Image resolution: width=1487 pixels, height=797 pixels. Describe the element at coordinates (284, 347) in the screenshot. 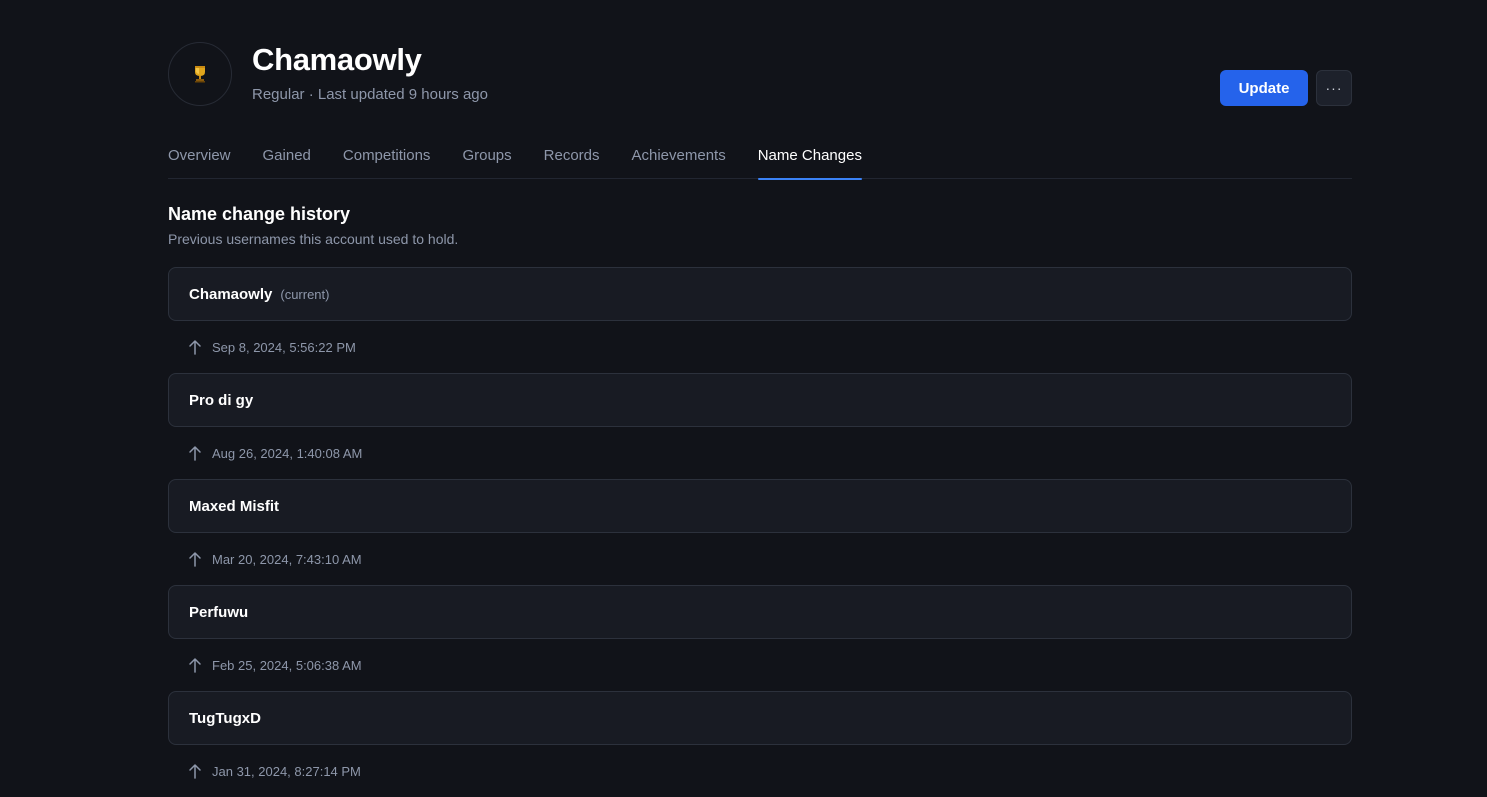

I see `change-date: Sep 8, 2024, 5:56:22 PM` at that location.